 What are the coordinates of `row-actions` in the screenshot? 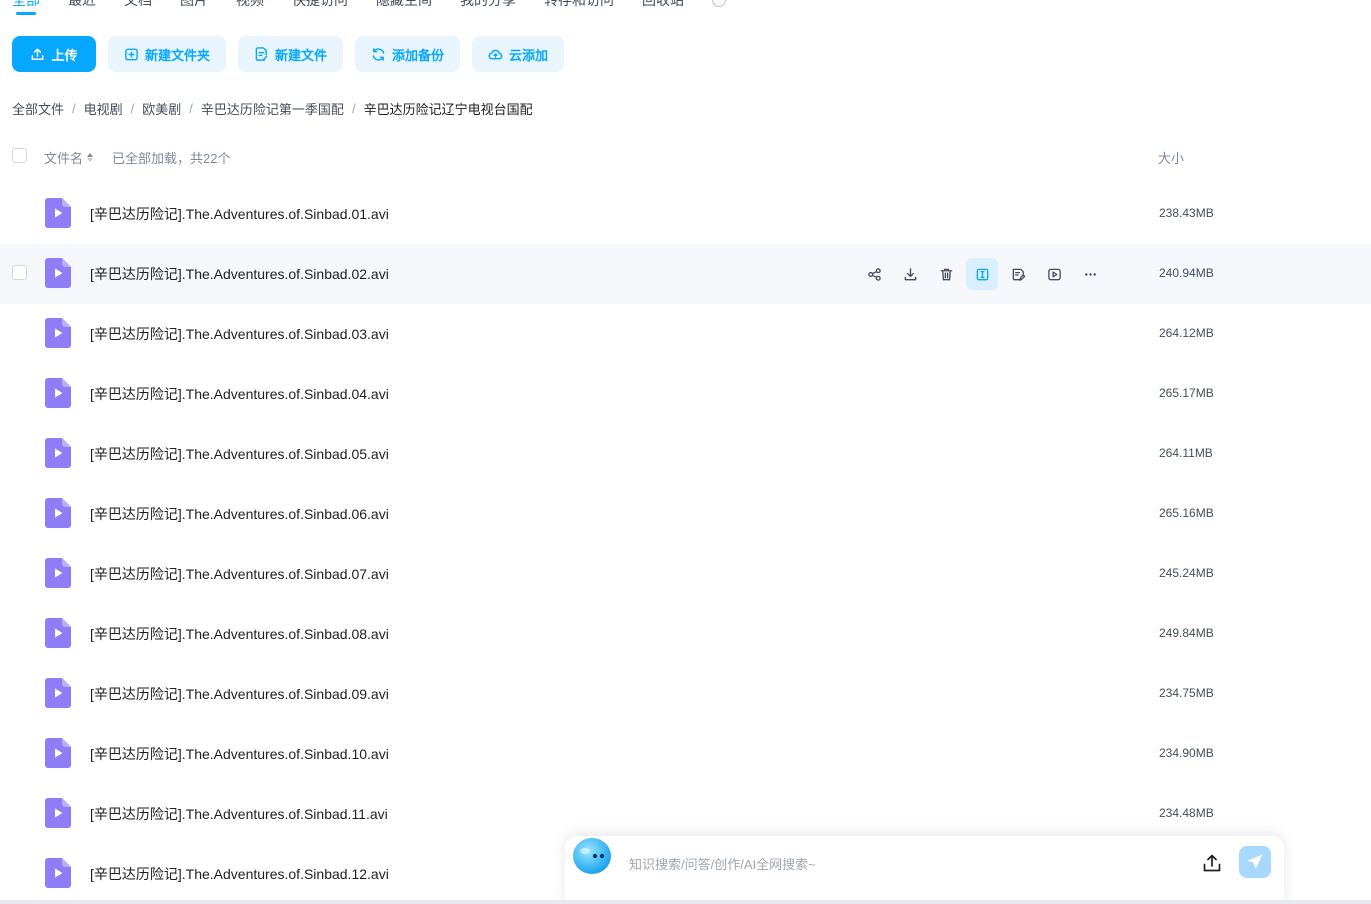 It's located at (982, 274).